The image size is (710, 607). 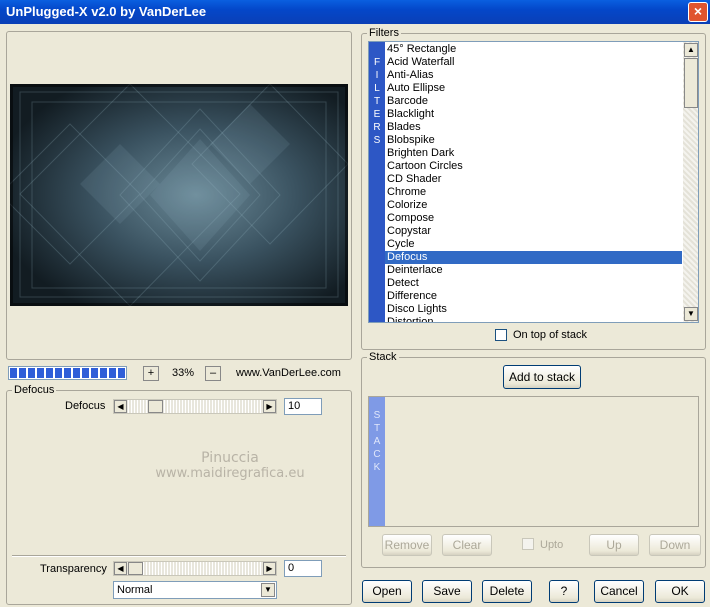 What do you see at coordinates (533, 88) in the screenshot?
I see `filter-list-item: Auto Ellipse` at bounding box center [533, 88].